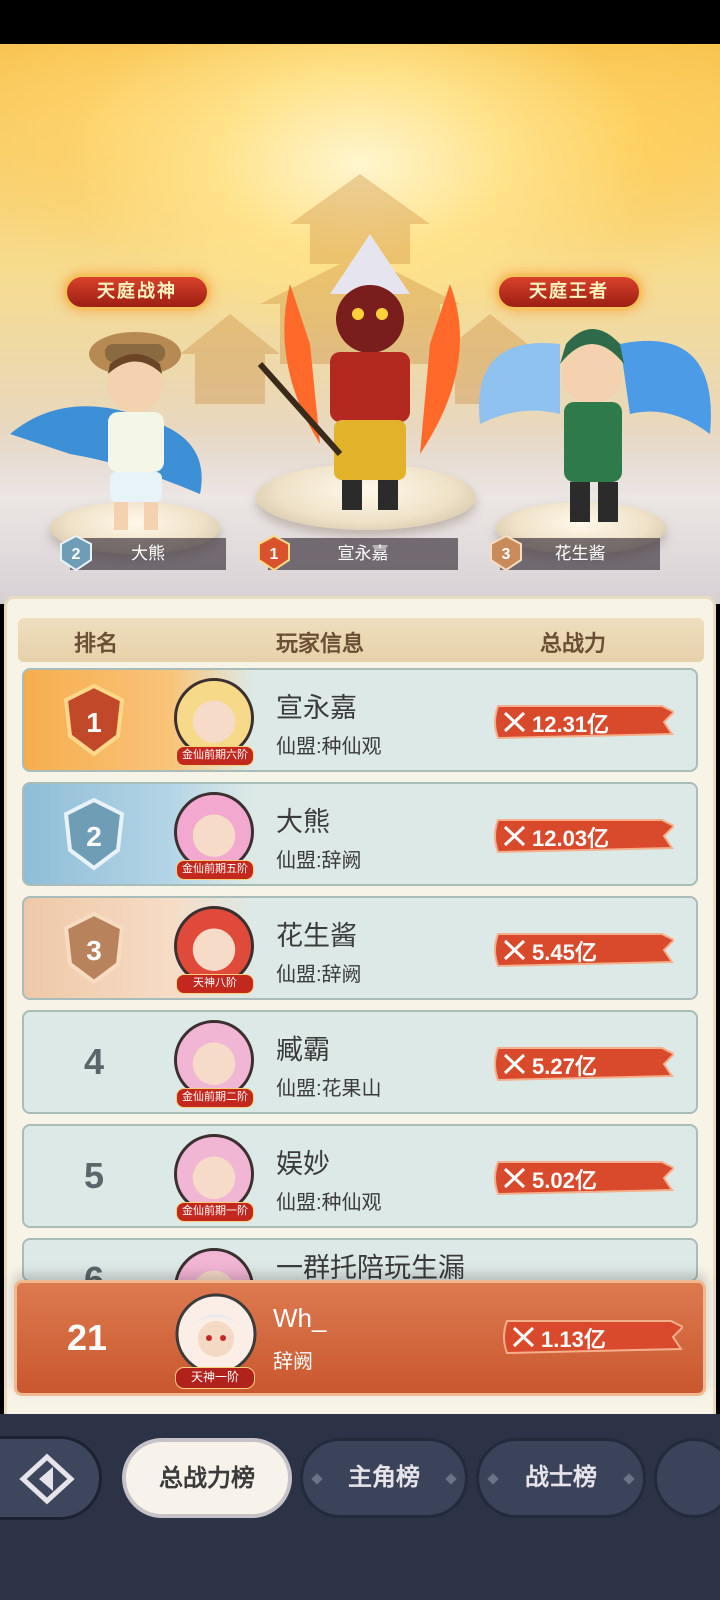 The height and width of the screenshot is (1600, 720). Describe the element at coordinates (320, 643) in the screenshot. I see `header-info: 玩家信息` at that location.